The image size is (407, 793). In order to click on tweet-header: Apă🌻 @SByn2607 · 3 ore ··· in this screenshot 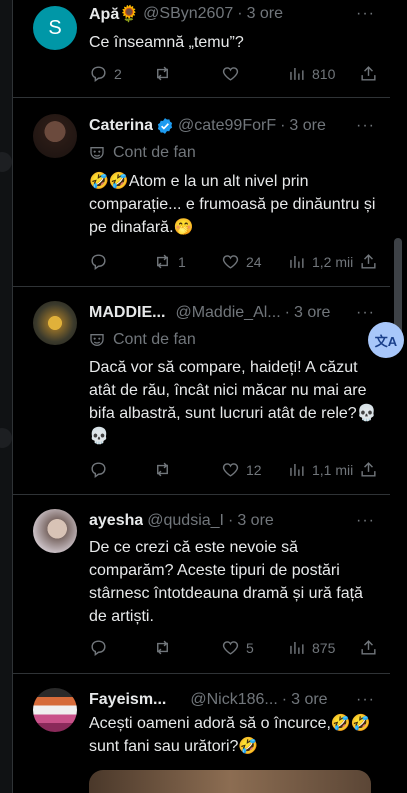, I will do `click(234, 14)`.